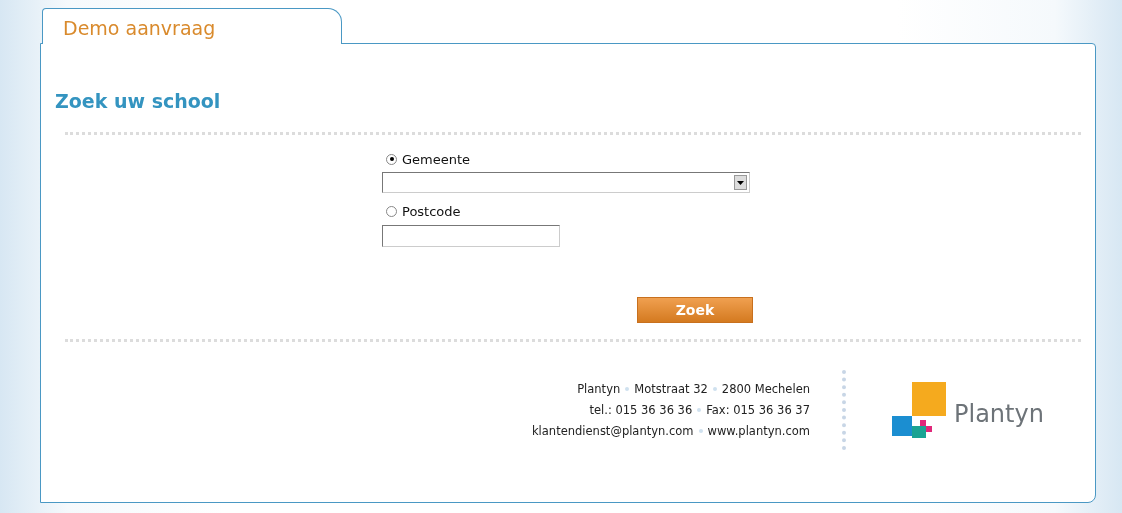 The height and width of the screenshot is (513, 1122). Describe the element at coordinates (612, 431) in the screenshot. I see `footer-link: klantendienst@plantyn.com` at that location.